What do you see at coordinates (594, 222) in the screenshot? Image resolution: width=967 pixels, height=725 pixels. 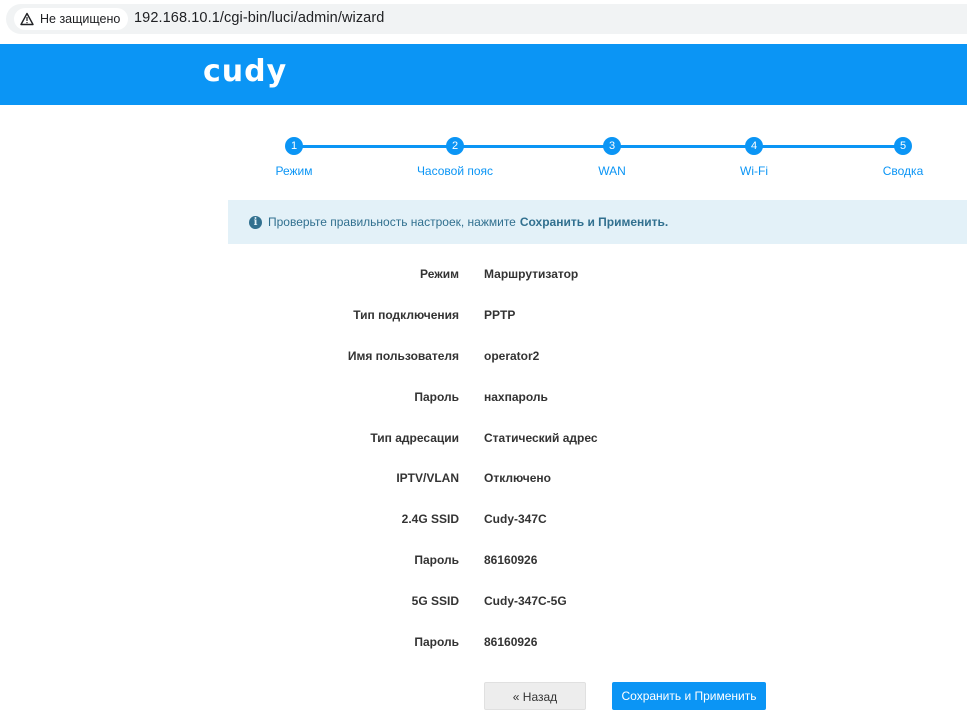 I see `info-emphasis: Сохранить и Применить.` at bounding box center [594, 222].